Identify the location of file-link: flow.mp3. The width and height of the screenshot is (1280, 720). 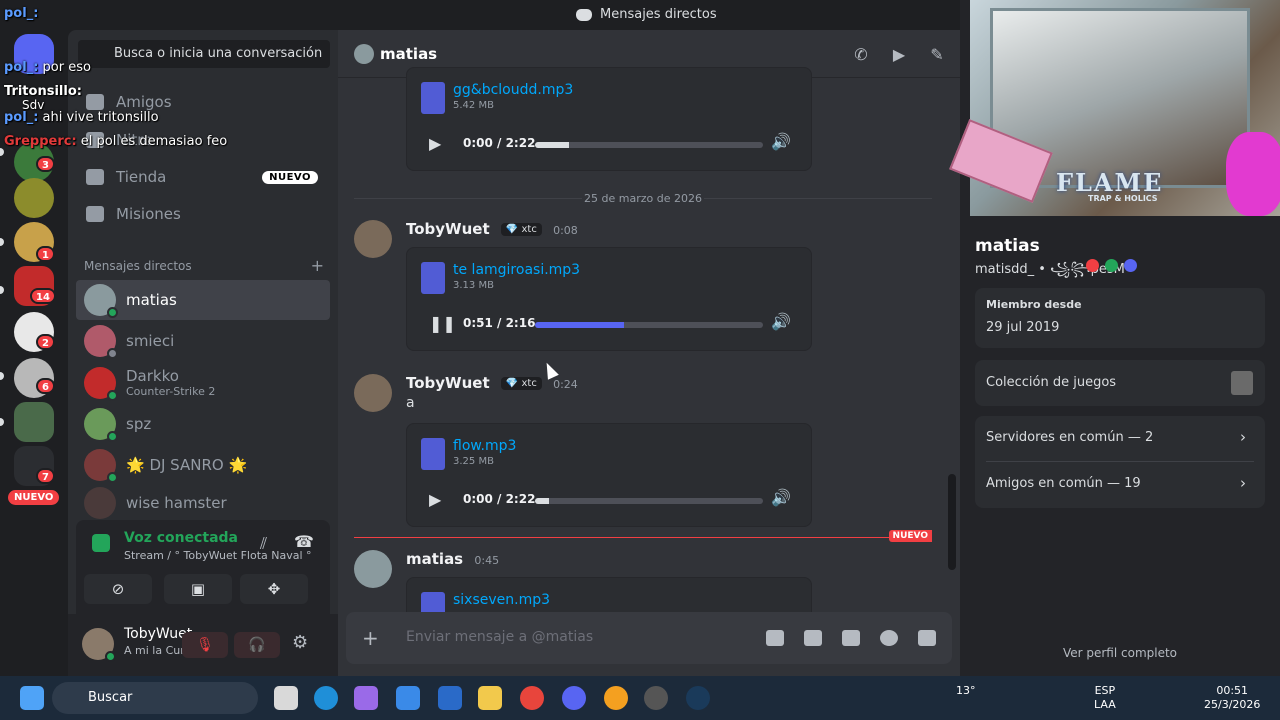
(484, 446).